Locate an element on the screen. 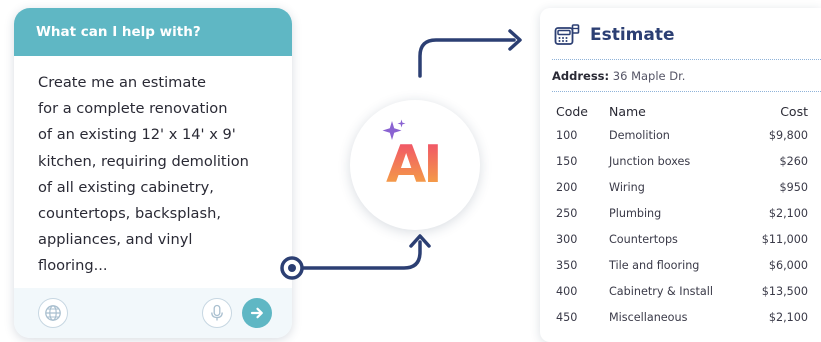 The height and width of the screenshot is (342, 821). address-label: Address: is located at coordinates (581, 76).